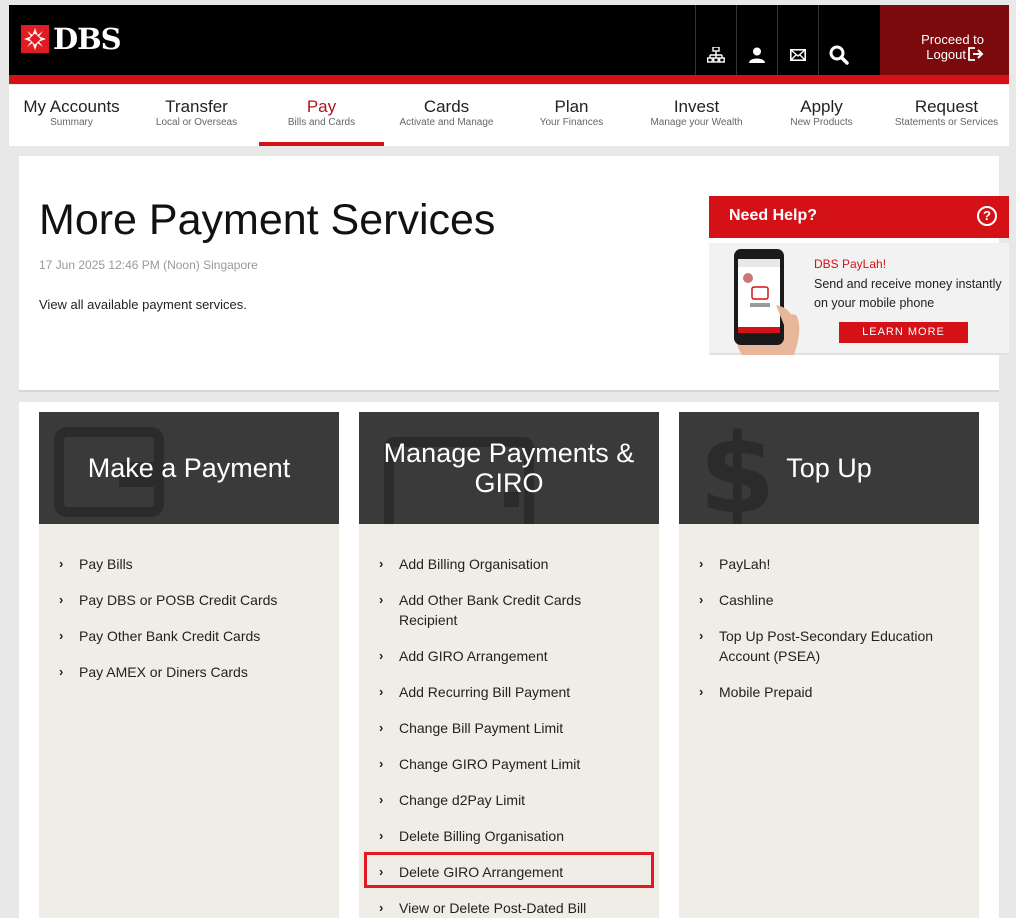 Image resolution: width=1016 pixels, height=918 pixels. I want to click on learn-more-button: LEARN MORE, so click(903, 332).